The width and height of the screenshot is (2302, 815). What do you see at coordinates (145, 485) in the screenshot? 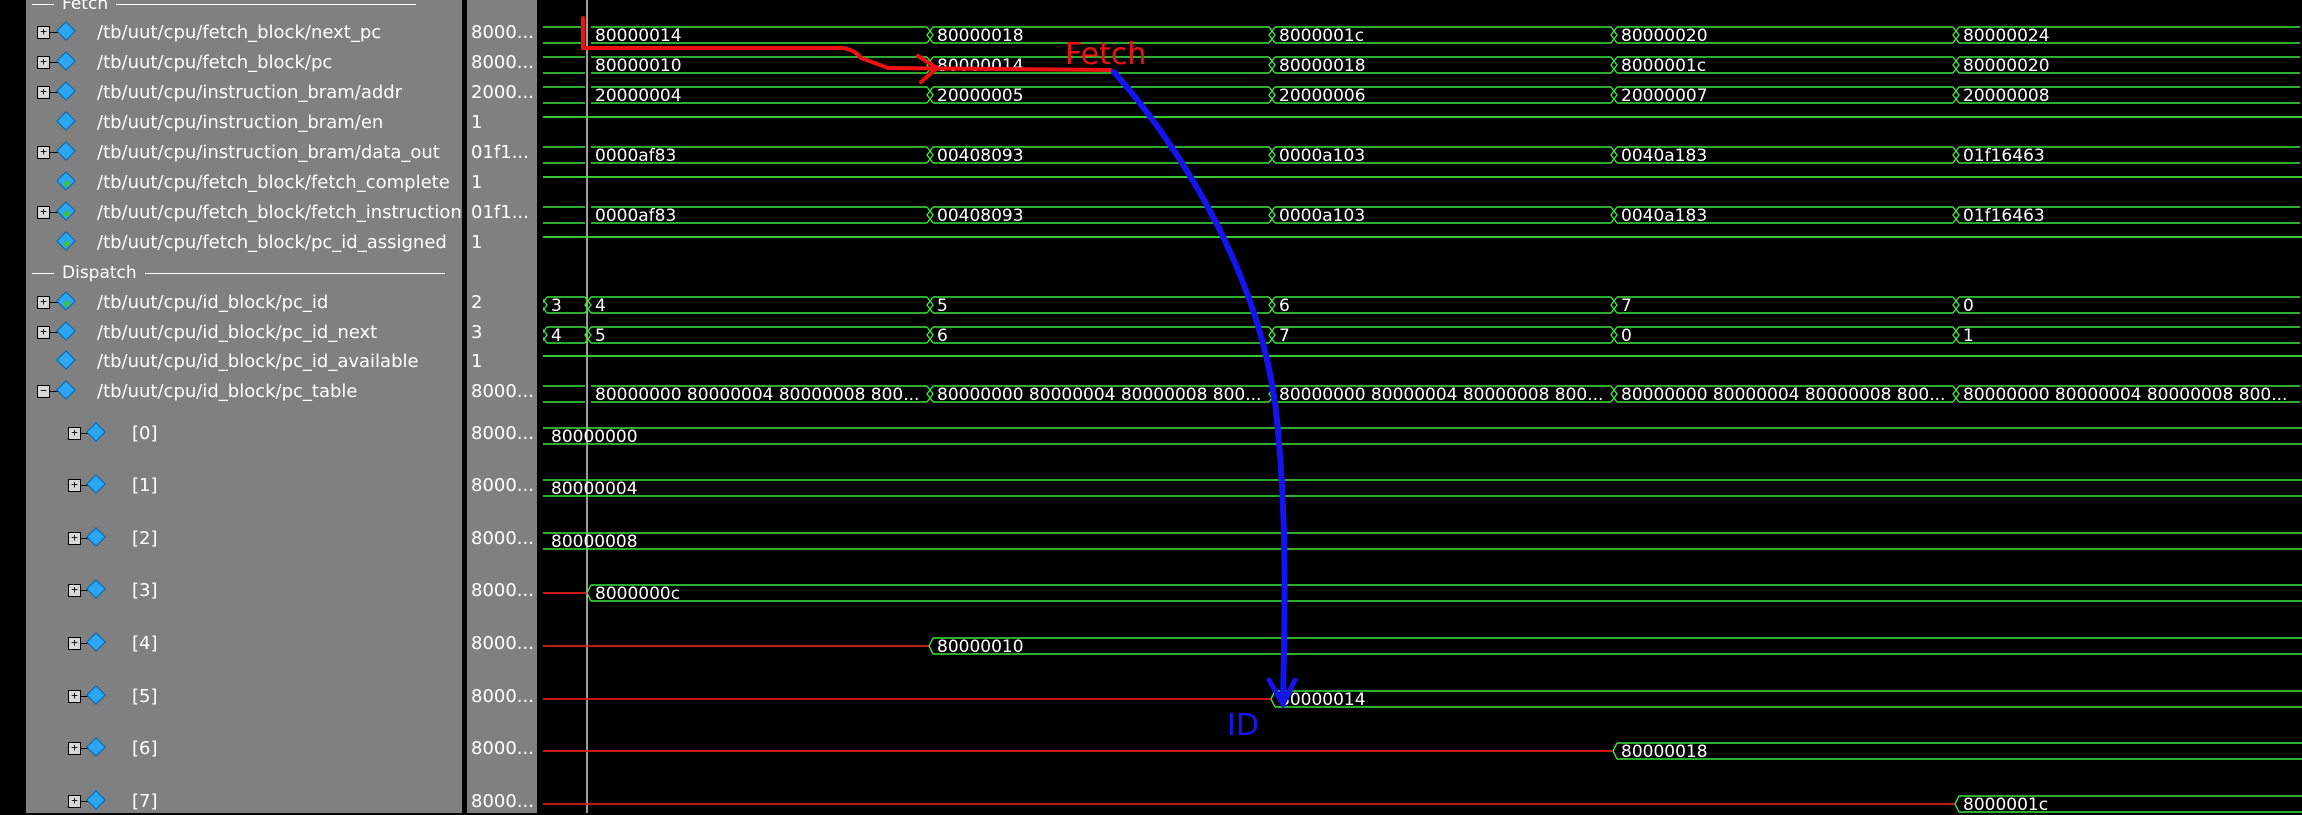
I see `signal-name: [1]` at bounding box center [145, 485].